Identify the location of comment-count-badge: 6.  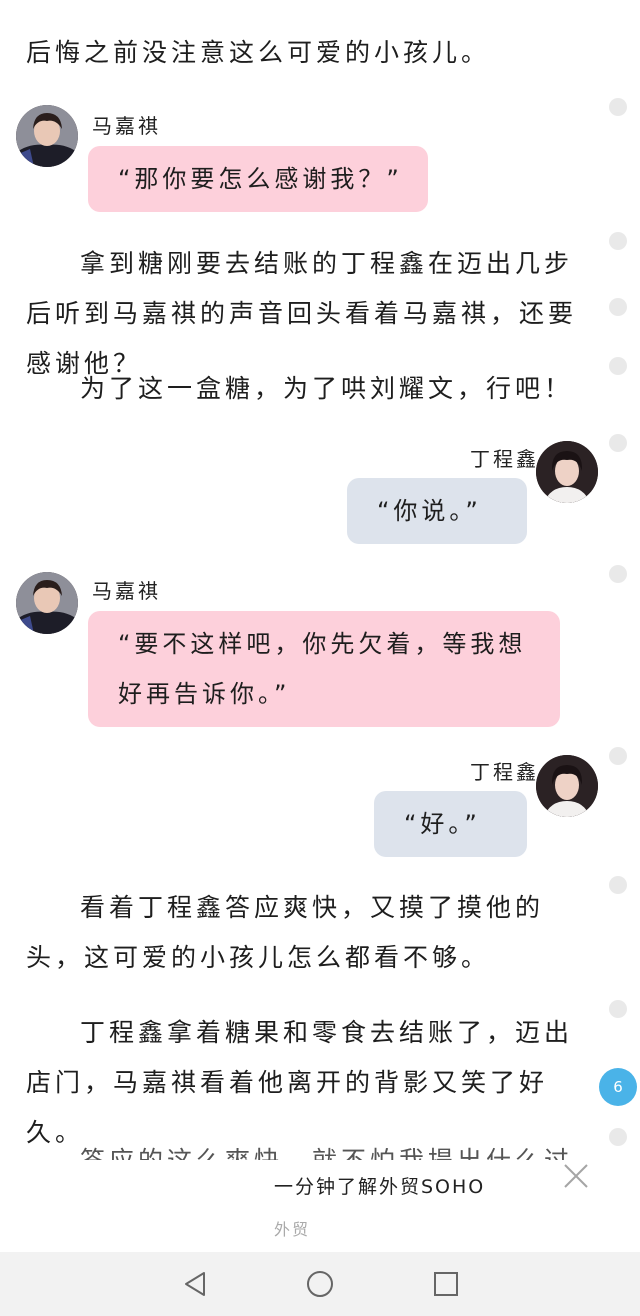
(618, 1087).